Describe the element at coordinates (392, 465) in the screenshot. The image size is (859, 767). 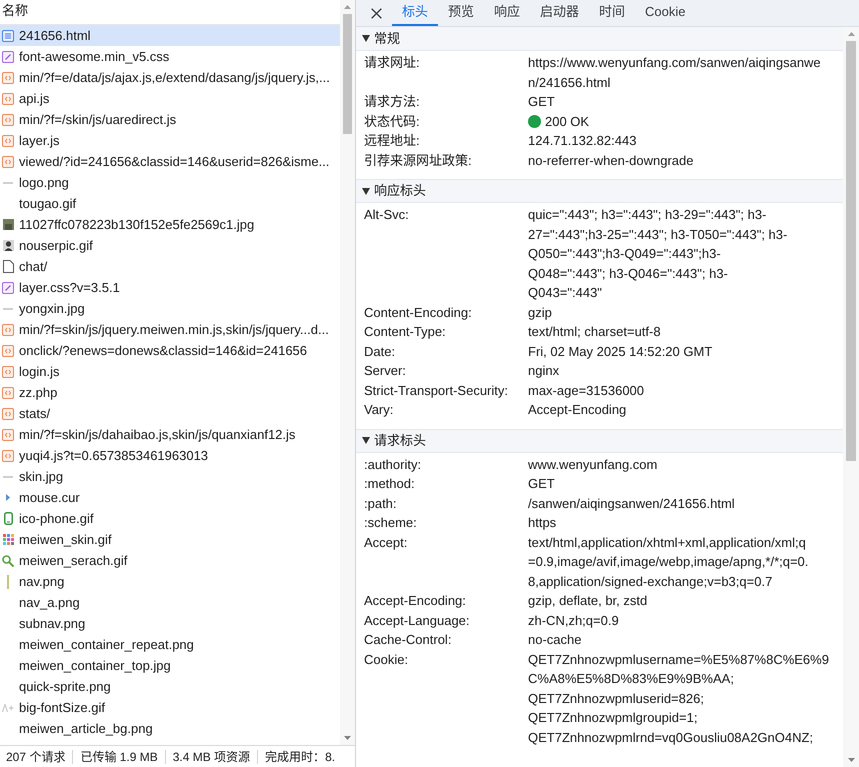
I see `header-name: :authority:` at that location.